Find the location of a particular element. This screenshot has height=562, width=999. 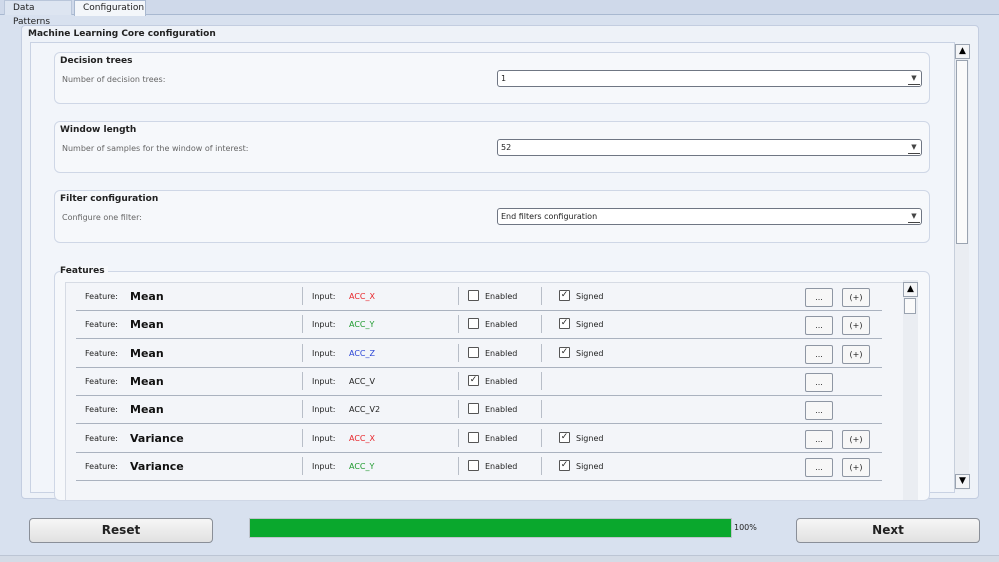

tab-bar: Data Patterns Configuration is located at coordinates (499, 13).